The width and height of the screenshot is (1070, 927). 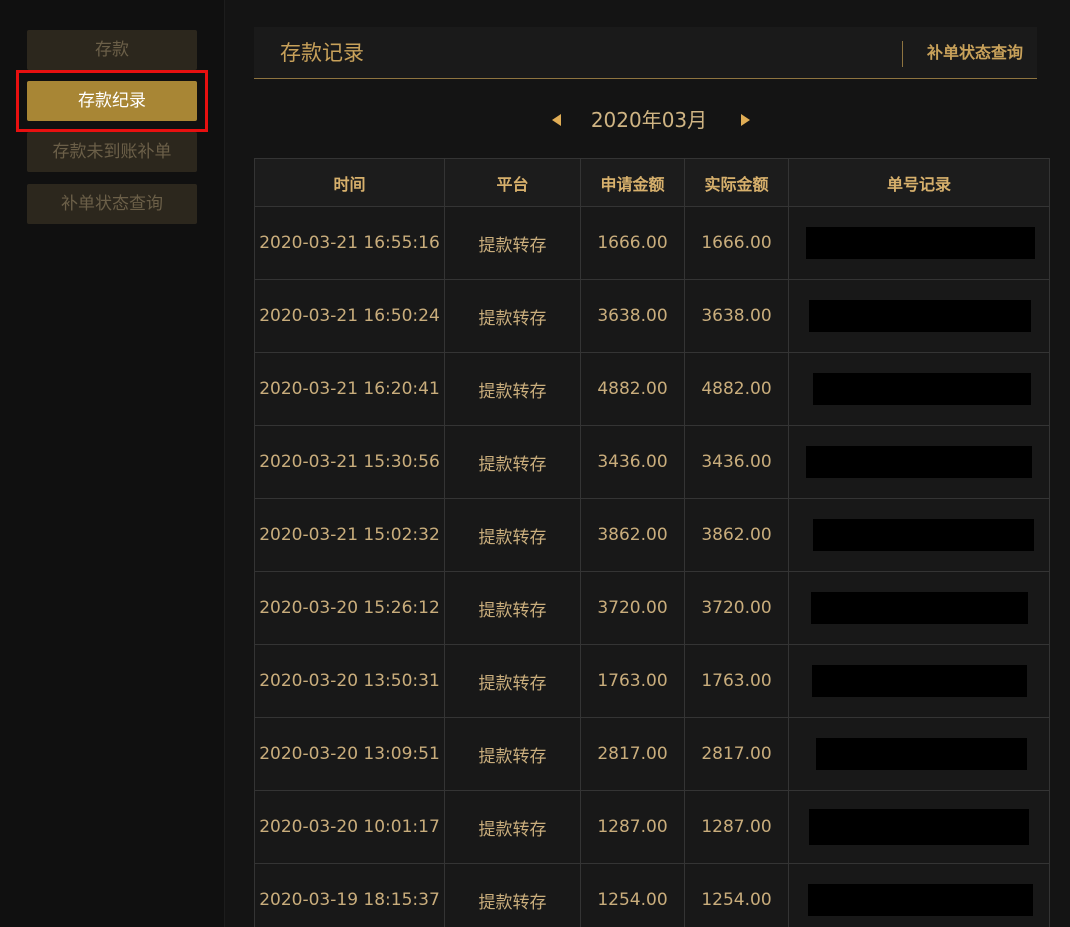 I want to click on cell-time: 2020-03-21 16:50:24, so click(x=349, y=316).